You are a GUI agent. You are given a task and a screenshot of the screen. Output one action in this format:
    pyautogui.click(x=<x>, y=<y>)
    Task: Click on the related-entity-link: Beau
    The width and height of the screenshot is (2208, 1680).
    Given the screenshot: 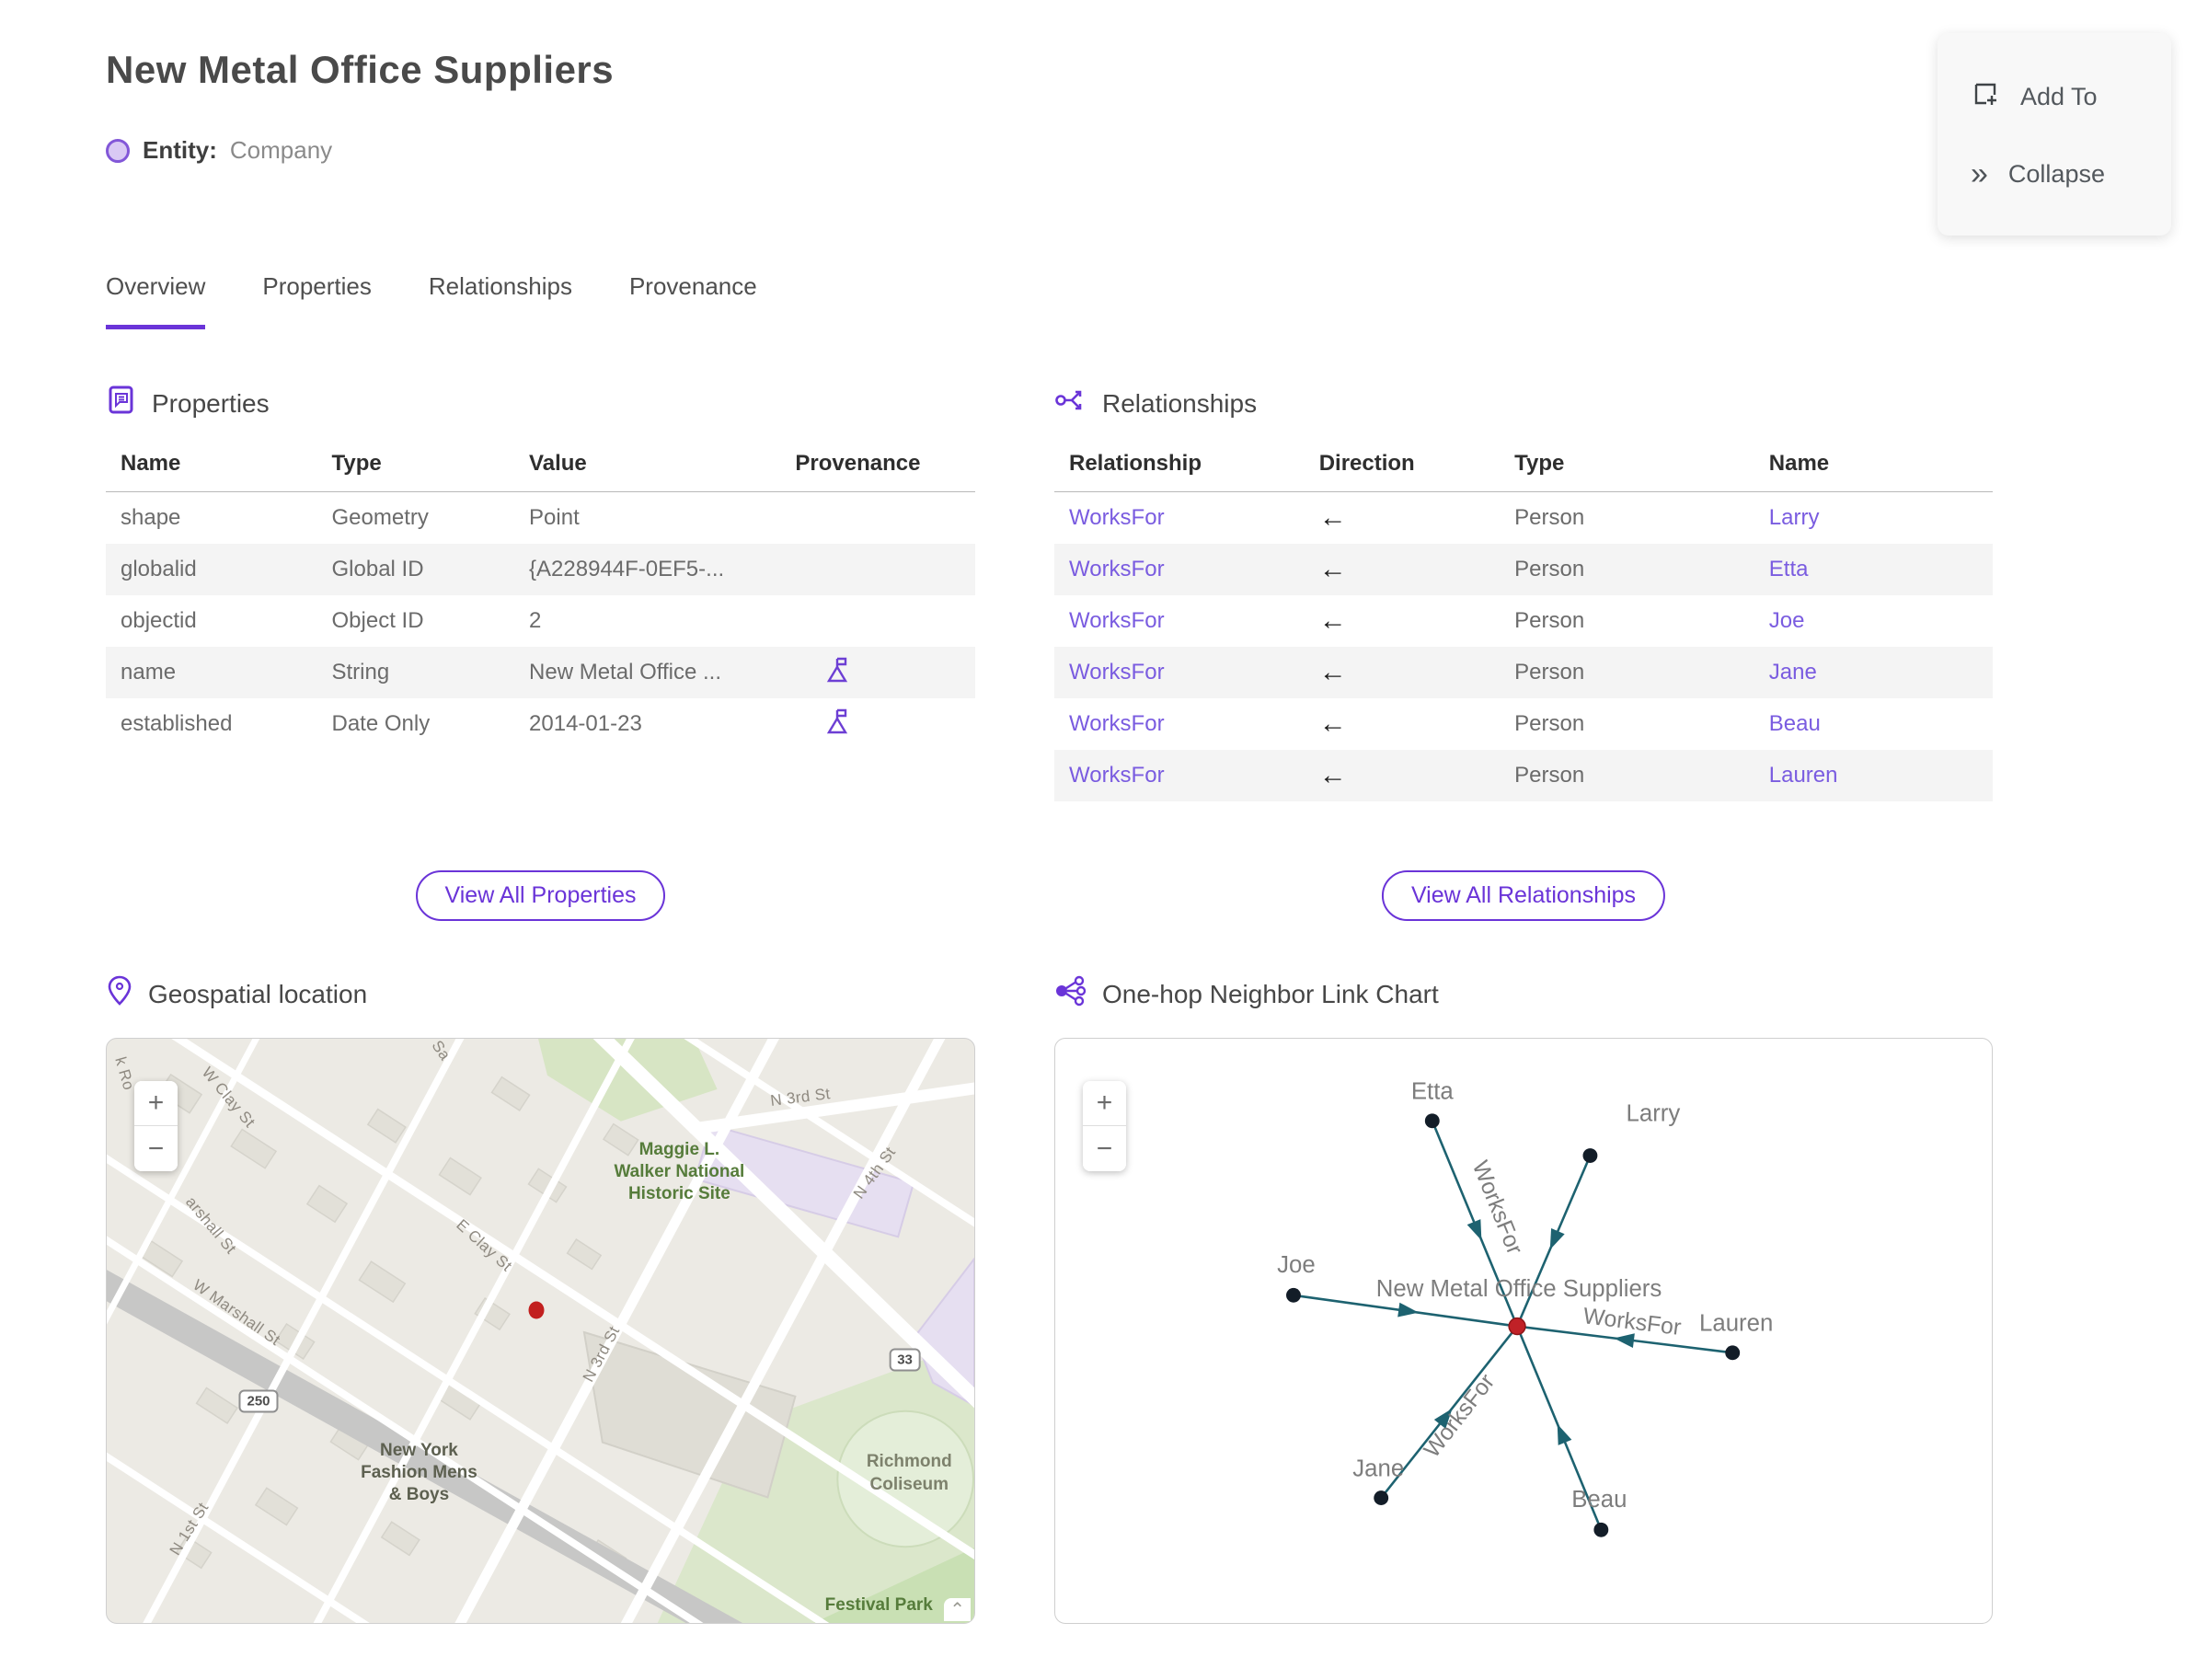 What is the action you would take?
    pyautogui.click(x=1873, y=724)
    